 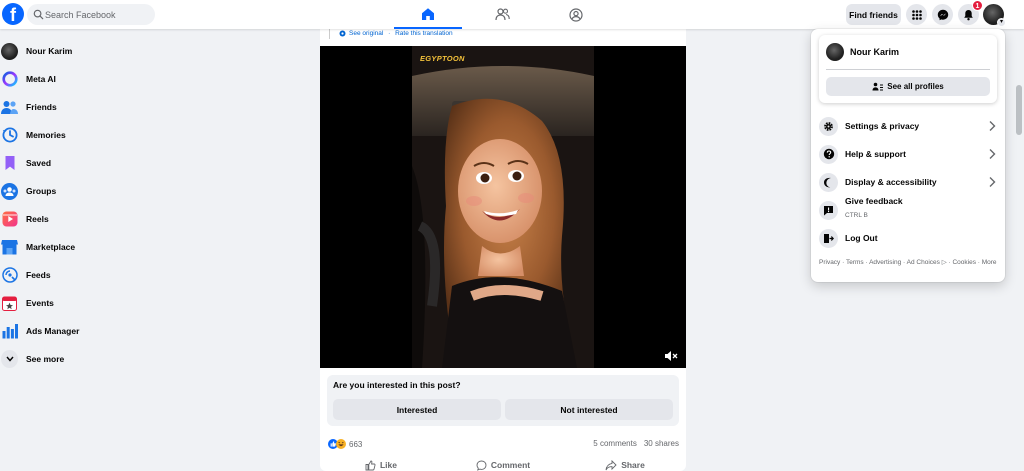 What do you see at coordinates (9, 247) in the screenshot?
I see `marketplace-icon` at bounding box center [9, 247].